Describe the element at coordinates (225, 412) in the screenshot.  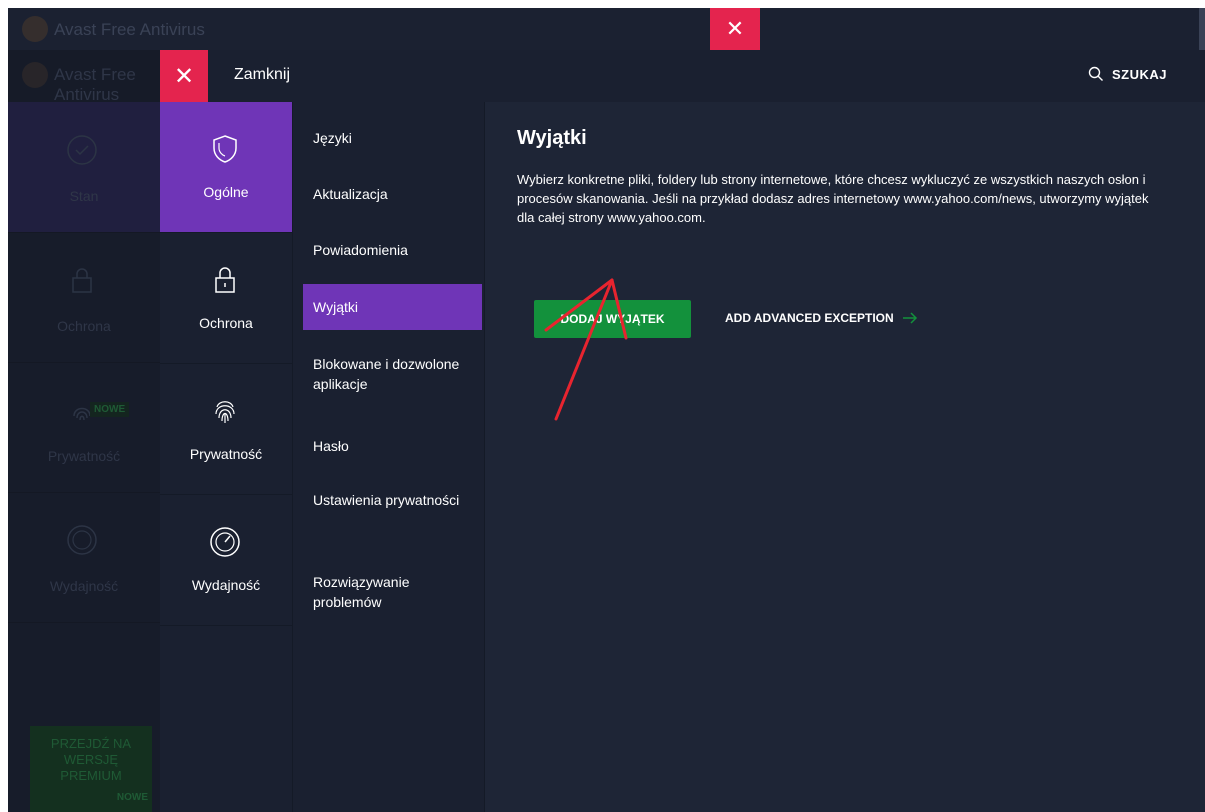
I see `fingerprint-icon` at that location.